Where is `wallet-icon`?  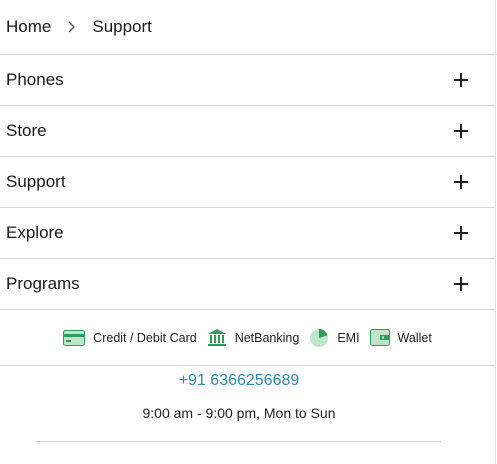 wallet-icon is located at coordinates (379, 337).